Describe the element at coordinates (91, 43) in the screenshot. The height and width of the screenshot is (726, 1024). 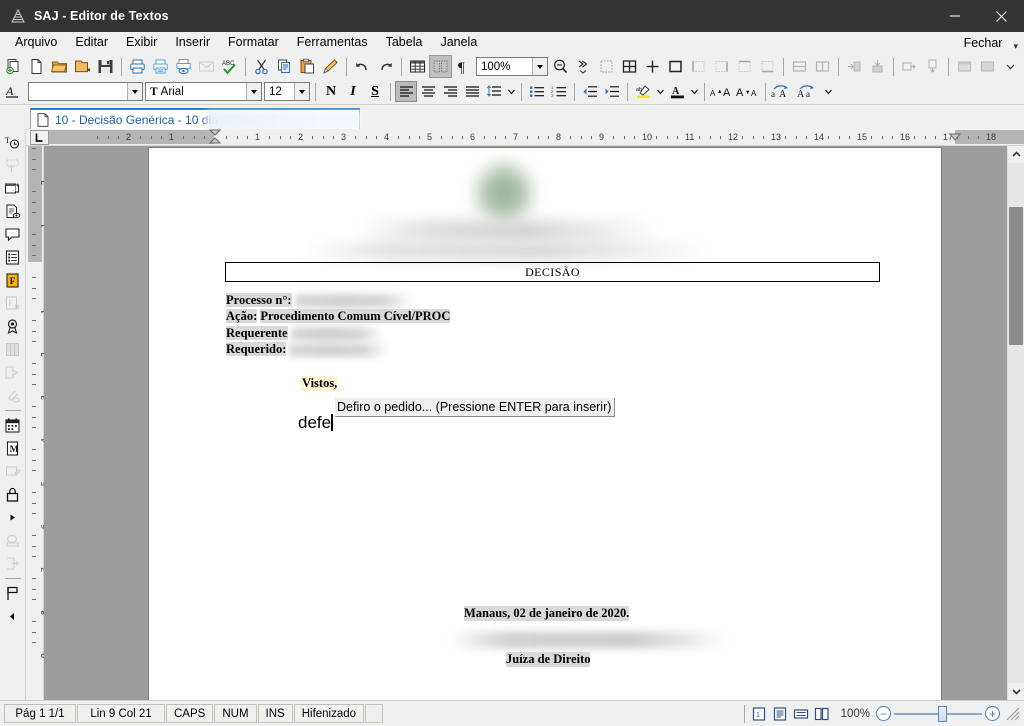
I see `menu-editar: Editar` at that location.